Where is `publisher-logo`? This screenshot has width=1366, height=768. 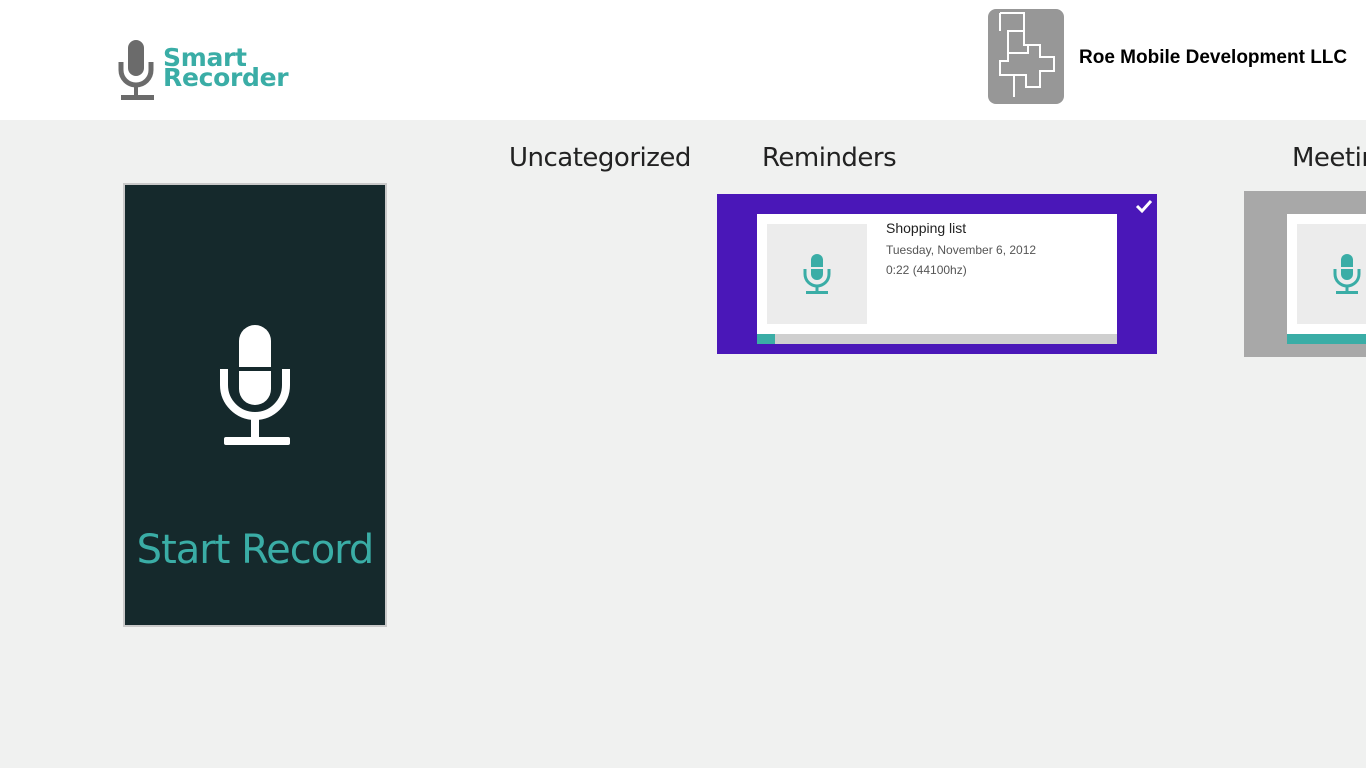 publisher-logo is located at coordinates (1026, 56).